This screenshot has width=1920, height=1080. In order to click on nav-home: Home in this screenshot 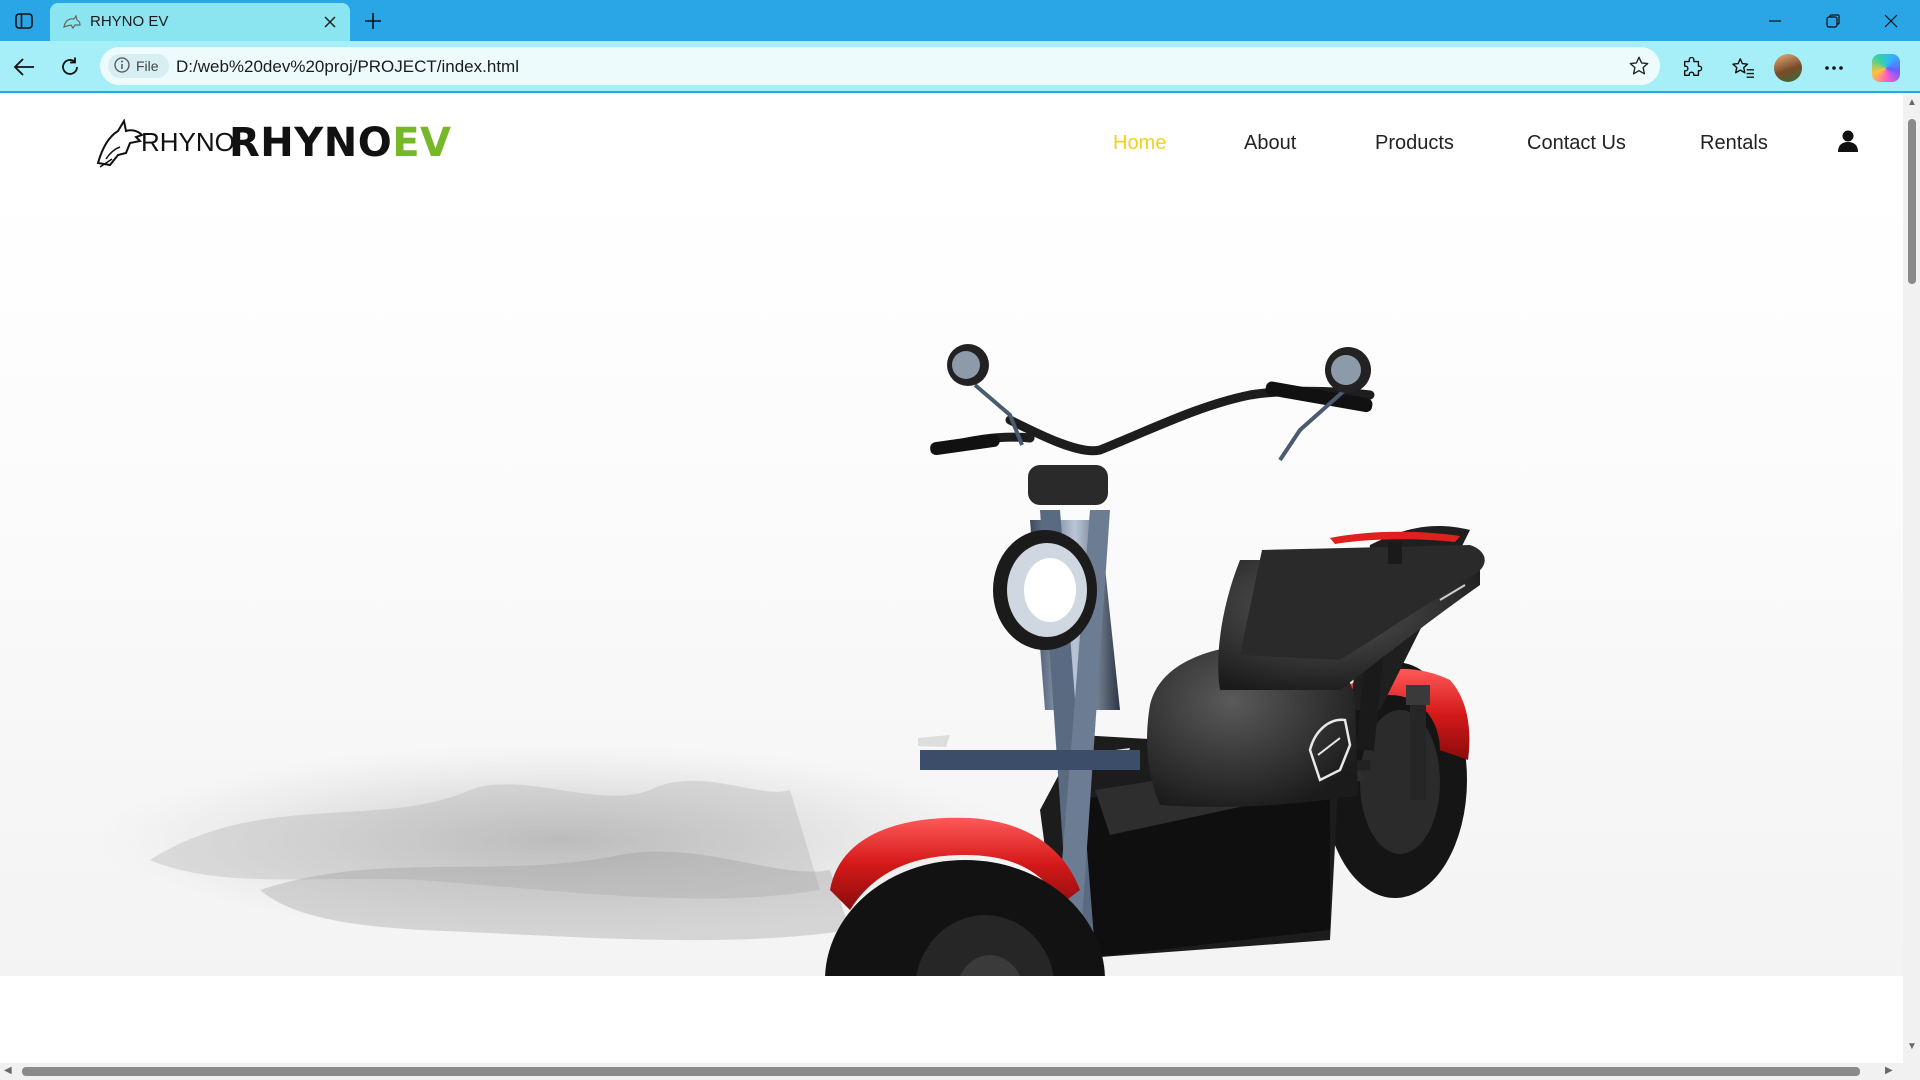, I will do `click(1139, 143)`.